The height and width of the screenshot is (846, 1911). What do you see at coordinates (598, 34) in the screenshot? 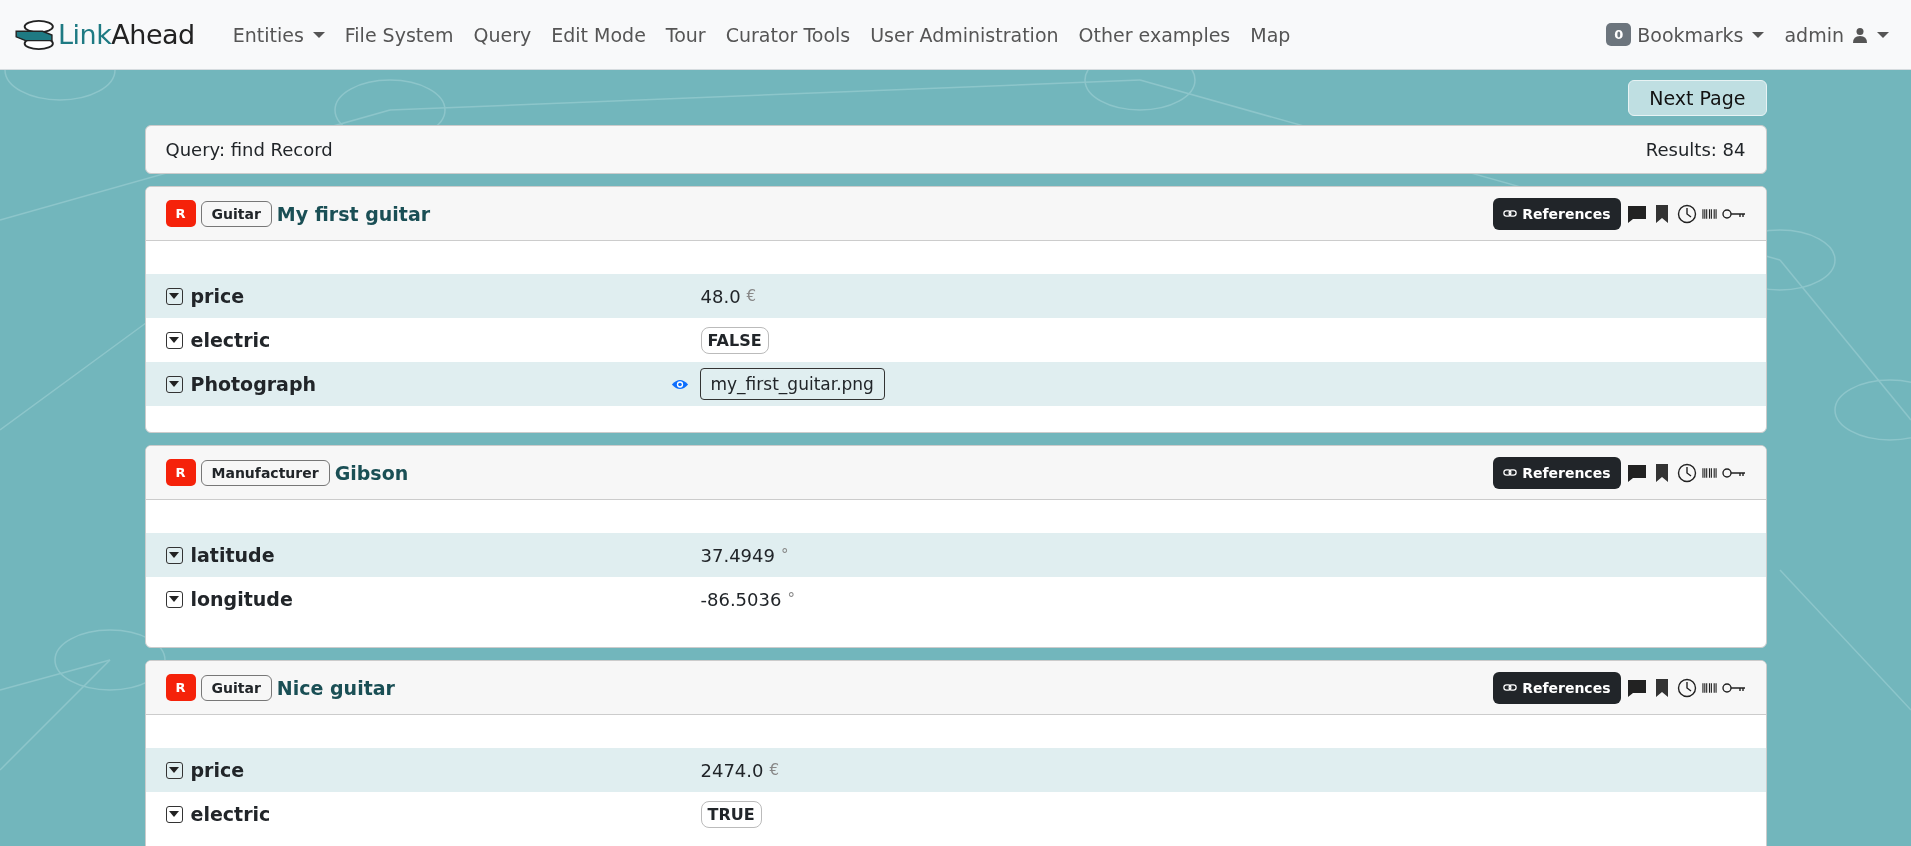
I see `nav-link: Edit Mode` at bounding box center [598, 34].